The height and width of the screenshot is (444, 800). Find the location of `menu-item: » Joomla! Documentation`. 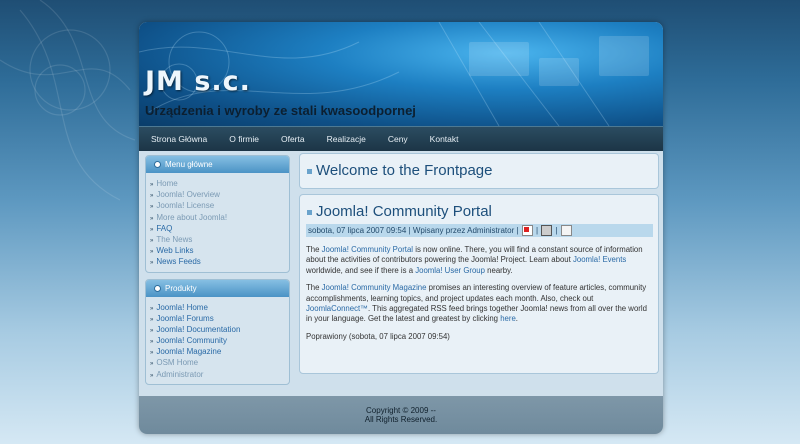

menu-item: » Joomla! Documentation is located at coordinates (219, 329).